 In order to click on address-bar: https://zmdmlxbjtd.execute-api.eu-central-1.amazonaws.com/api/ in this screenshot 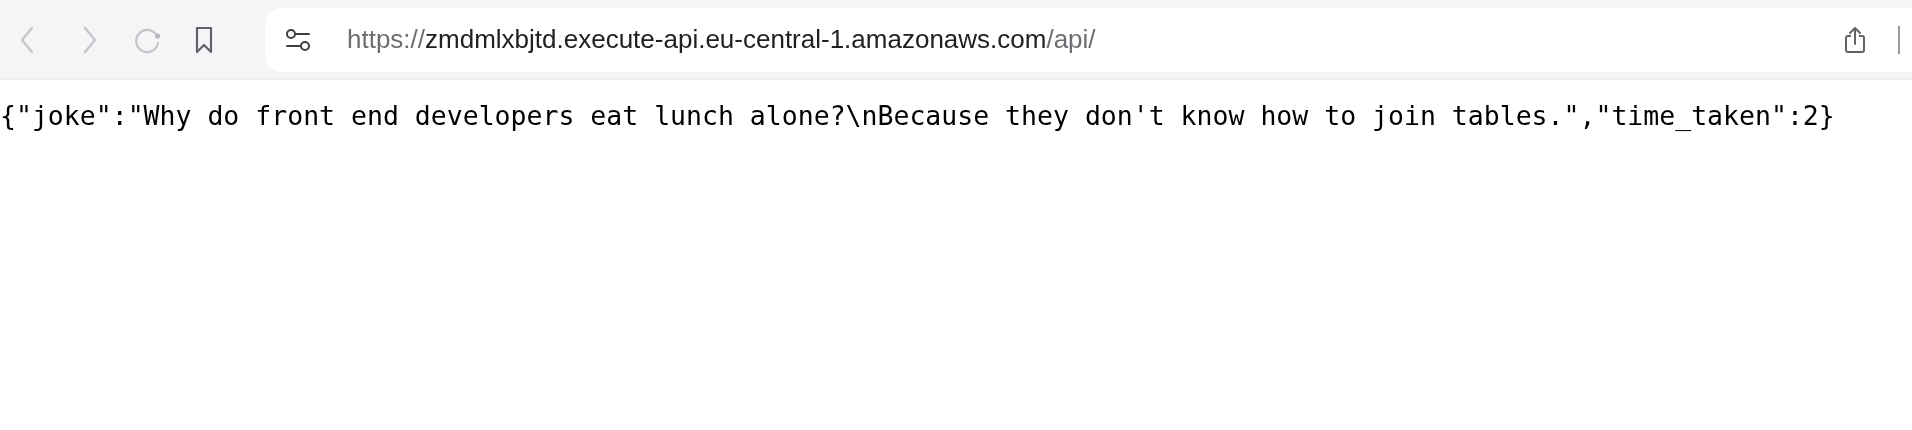, I will do `click(1088, 39)`.